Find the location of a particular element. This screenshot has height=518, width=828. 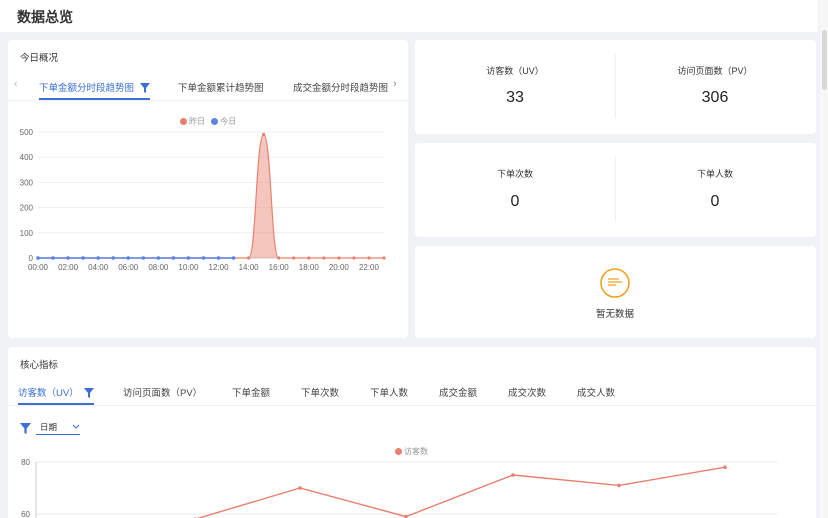

tab-deal-amount-hourly: 成交金额分时段趋势图 is located at coordinates (340, 87).